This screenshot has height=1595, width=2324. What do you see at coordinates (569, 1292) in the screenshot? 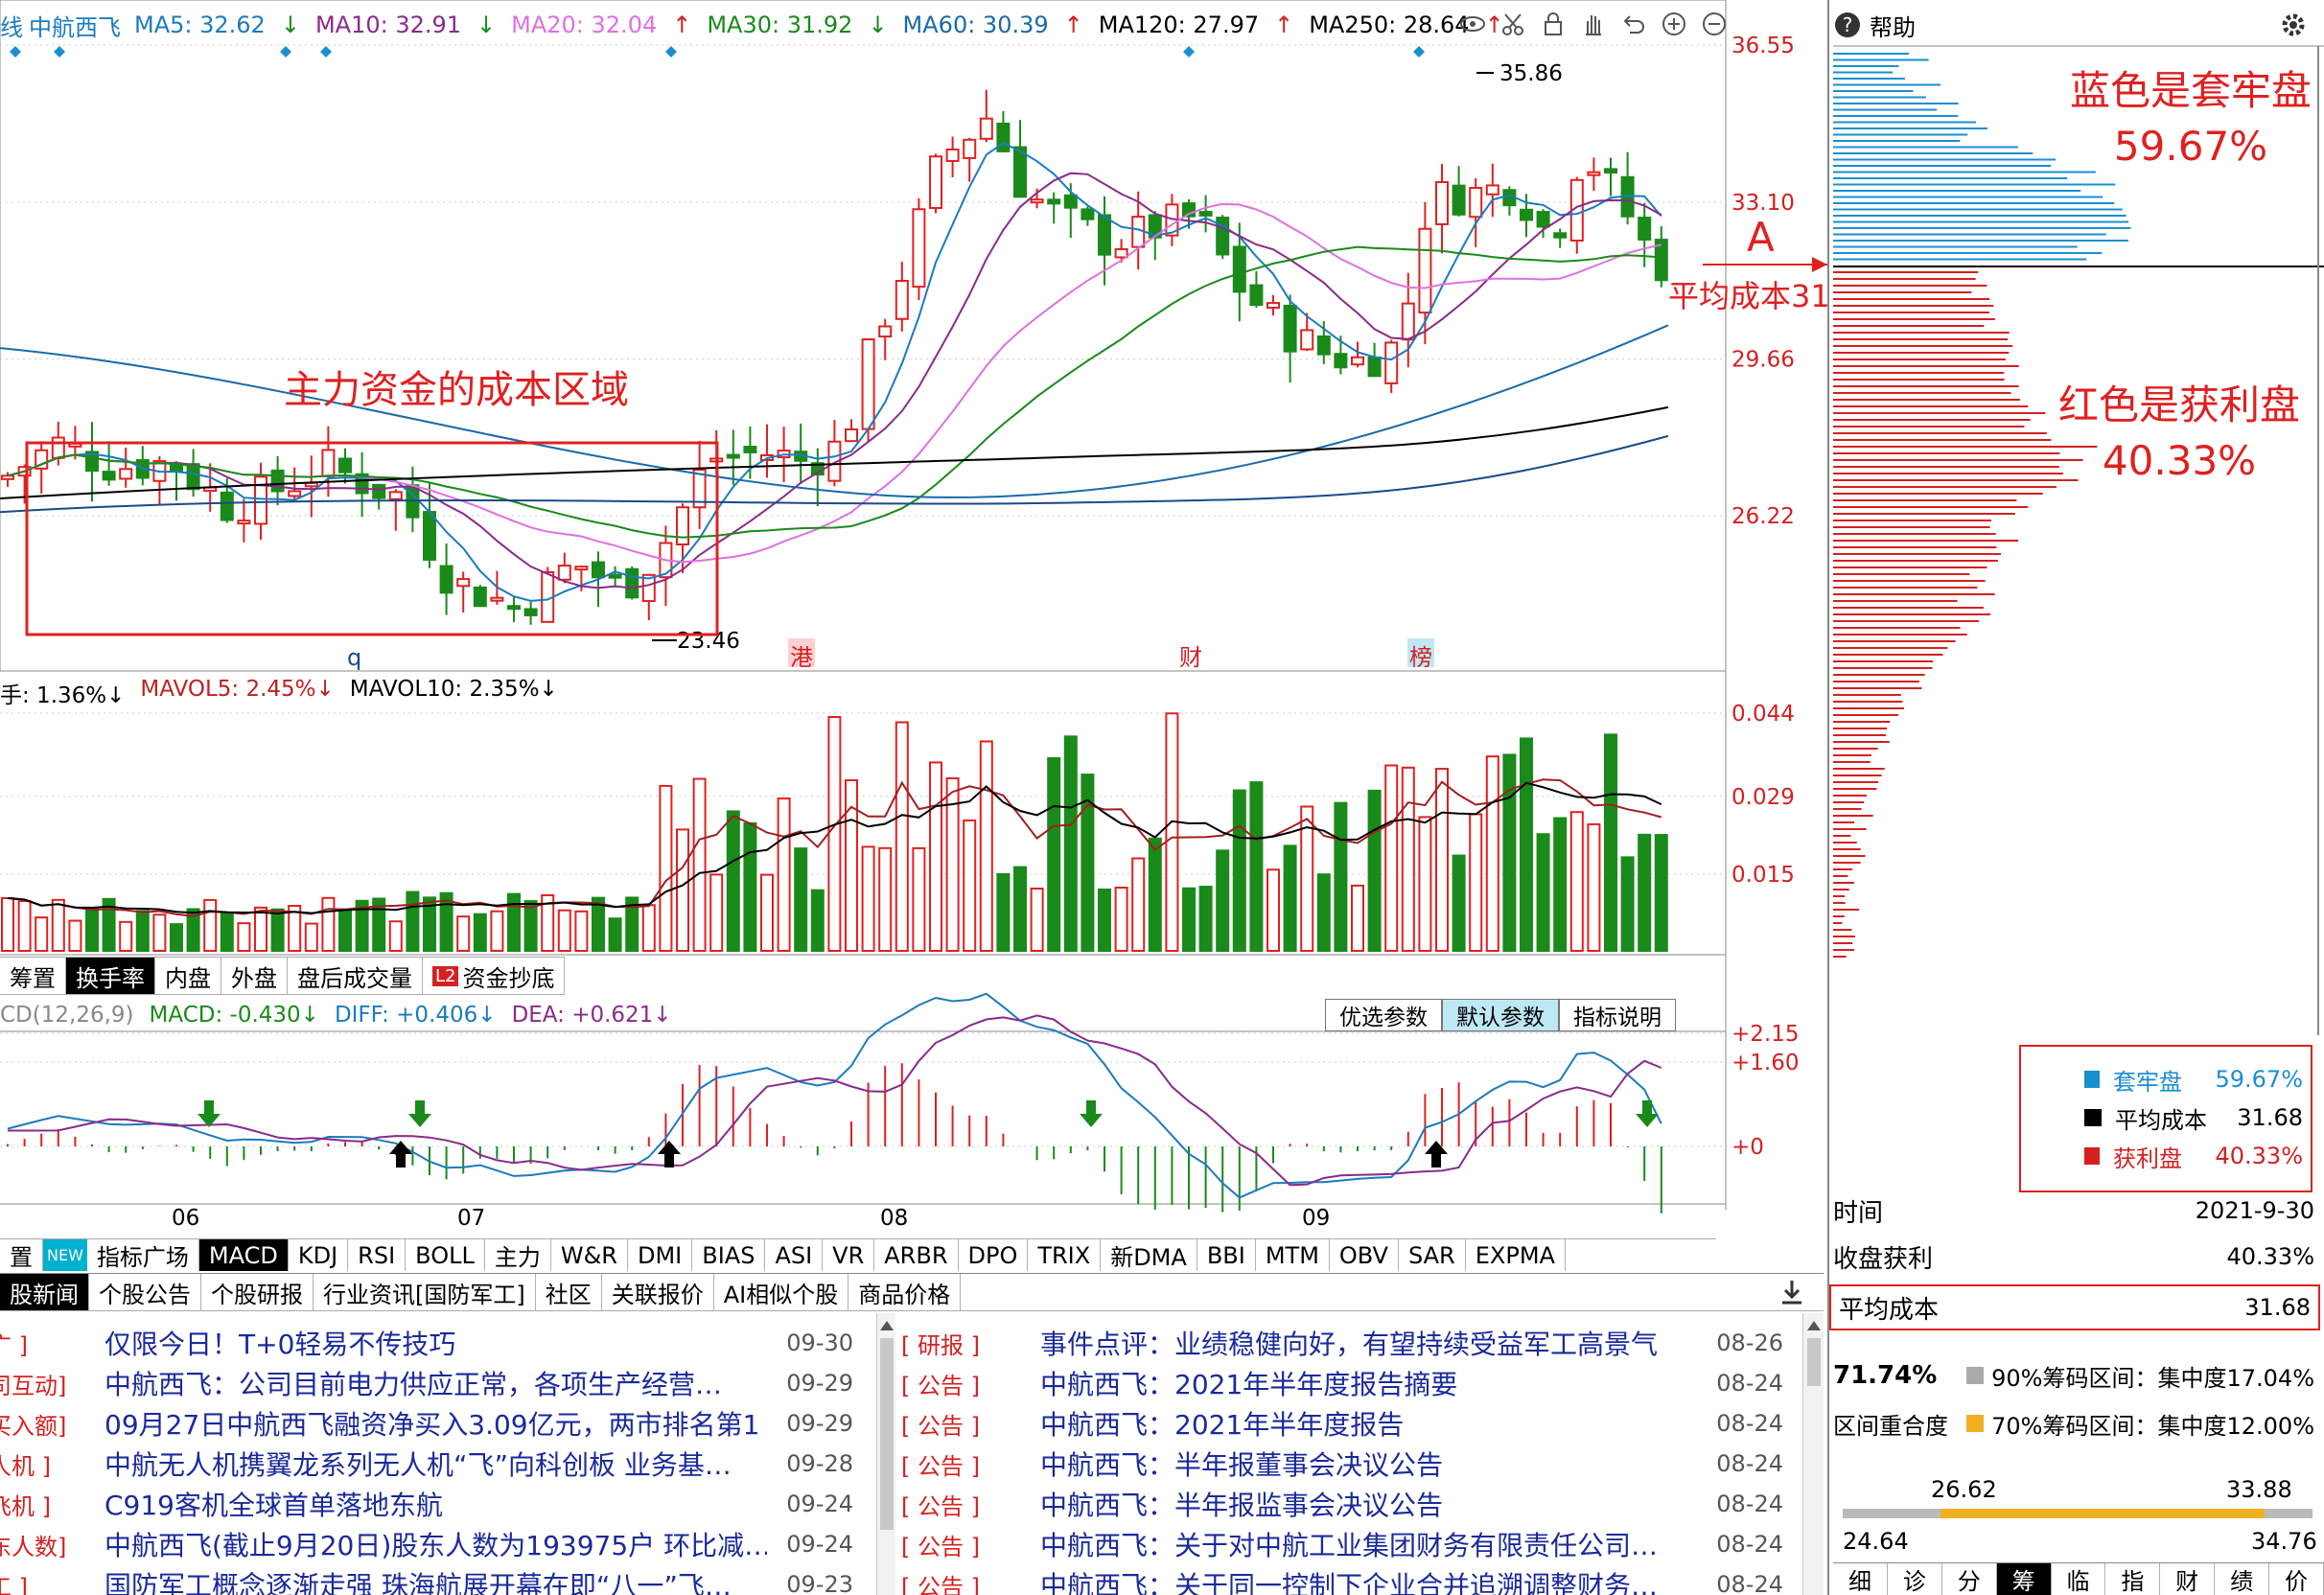
I see `news-tab-4: 社区` at bounding box center [569, 1292].